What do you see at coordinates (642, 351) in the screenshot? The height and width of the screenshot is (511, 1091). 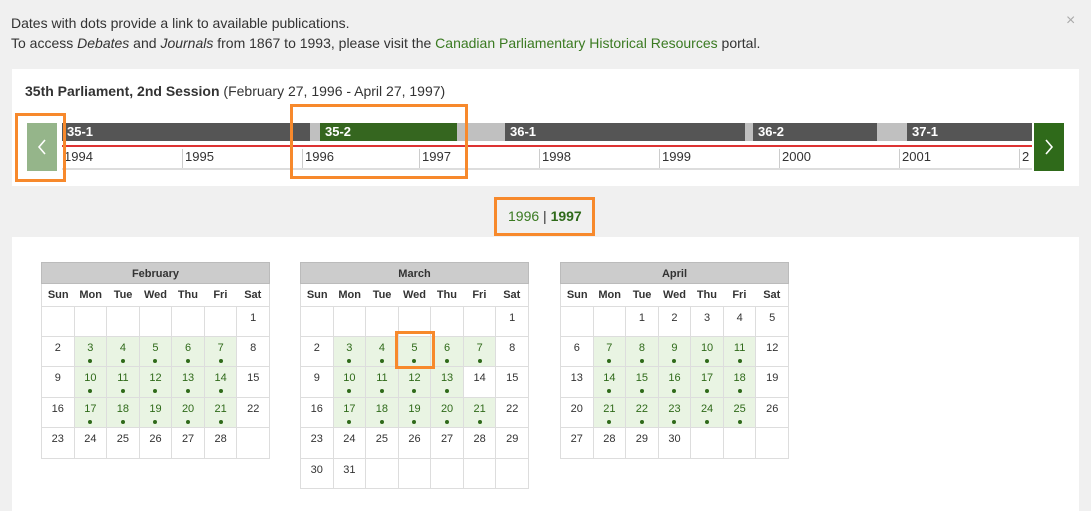 I see `calendar-day-with-publication: 8` at bounding box center [642, 351].